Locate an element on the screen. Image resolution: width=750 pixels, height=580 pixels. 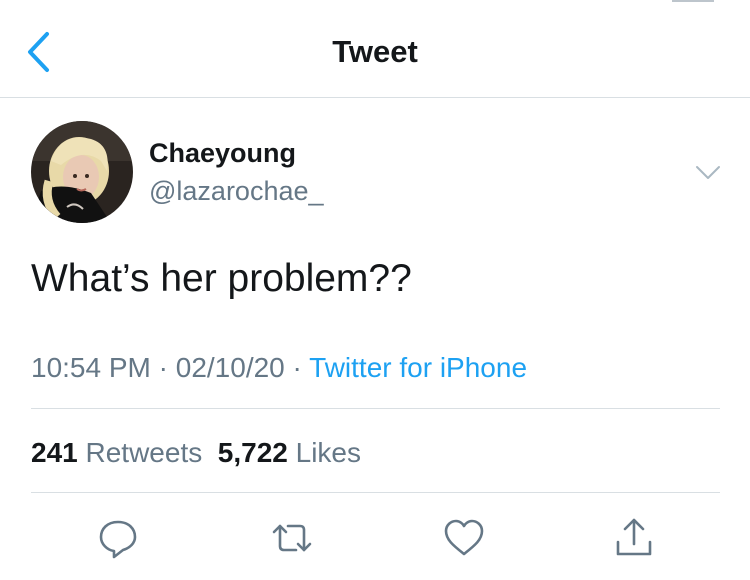
heart-icon is located at coordinates (464, 537).